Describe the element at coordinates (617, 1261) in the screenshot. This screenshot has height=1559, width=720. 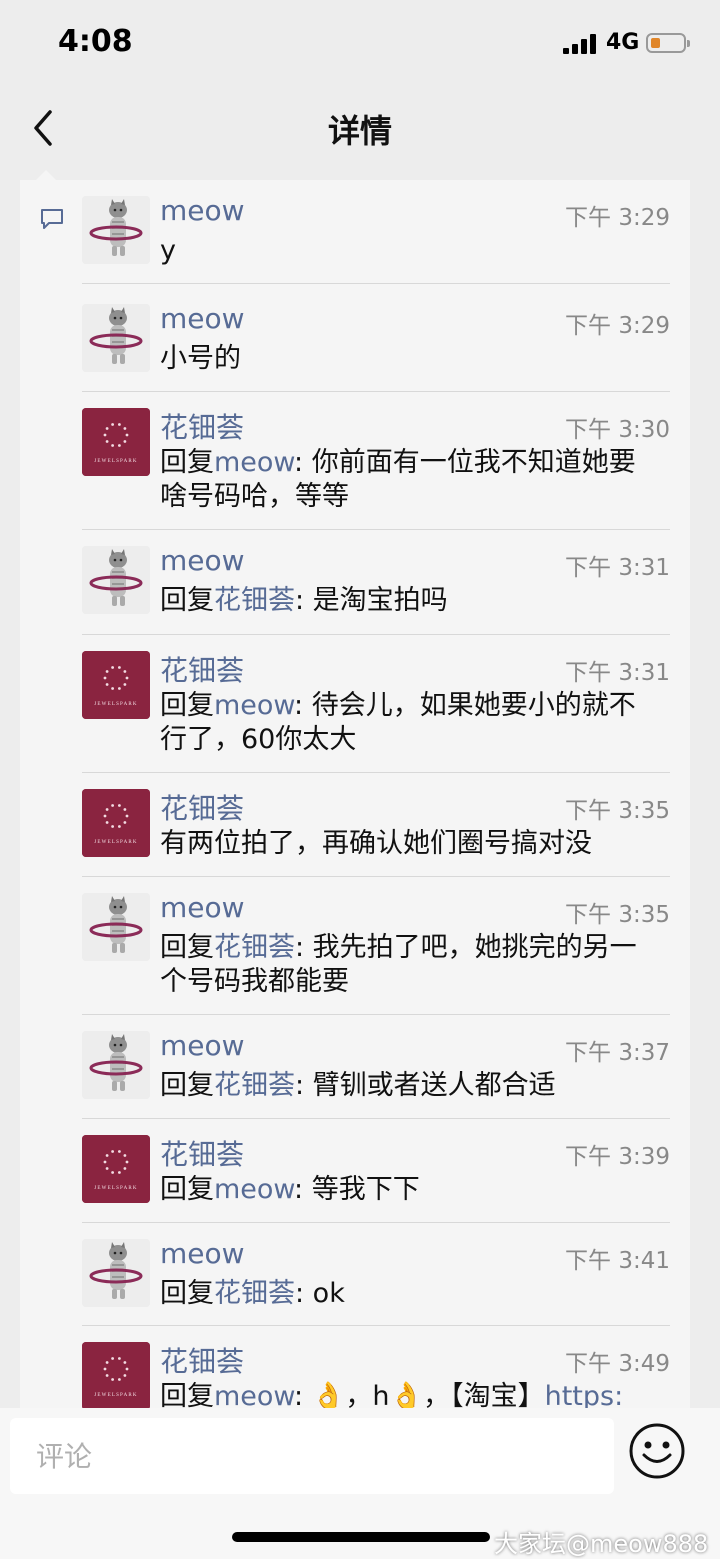
I see `comment-time: 下午 3:41` at that location.